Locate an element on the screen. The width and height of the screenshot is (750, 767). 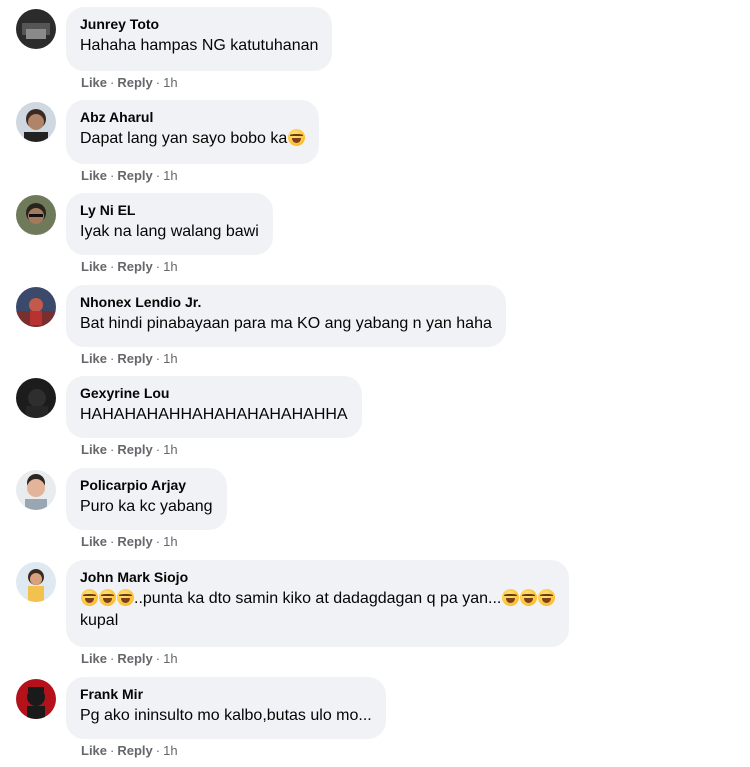
comment-text: HAHAHAHAHHAHAHAHAHAHAHHA is located at coordinates (214, 414).